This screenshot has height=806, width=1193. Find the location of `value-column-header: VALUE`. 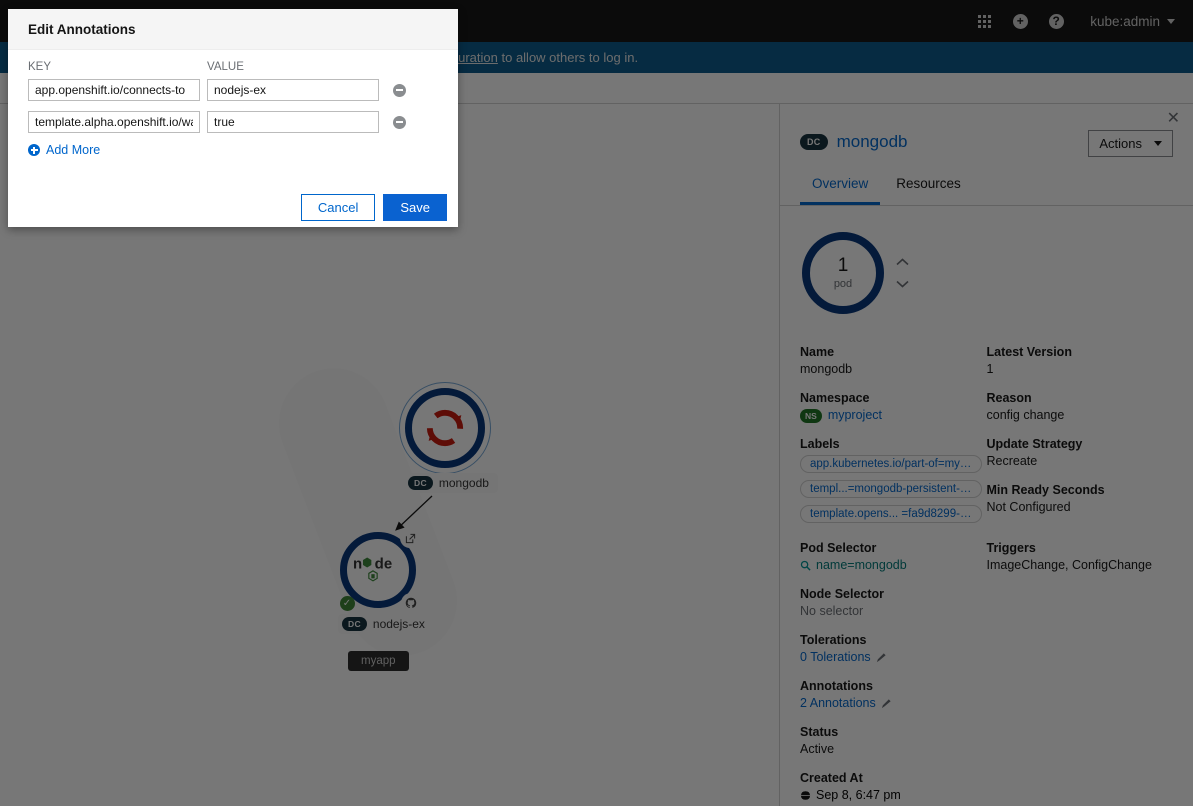

value-column-header: VALUE is located at coordinates (225, 67).